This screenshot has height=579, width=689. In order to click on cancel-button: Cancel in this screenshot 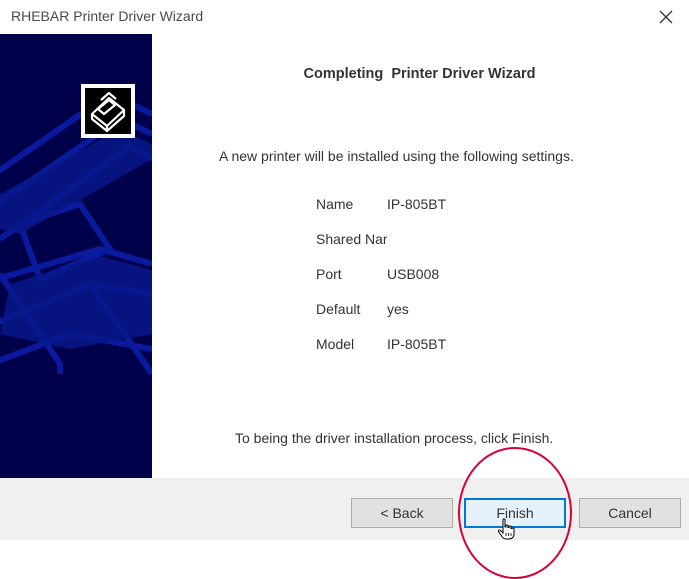, I will do `click(630, 513)`.